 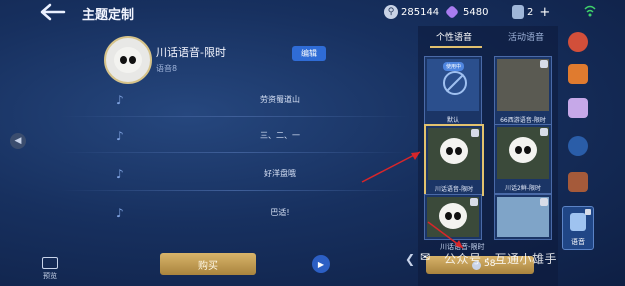 I want to click on wechat-logo-icon: ✉, so click(x=425, y=257).